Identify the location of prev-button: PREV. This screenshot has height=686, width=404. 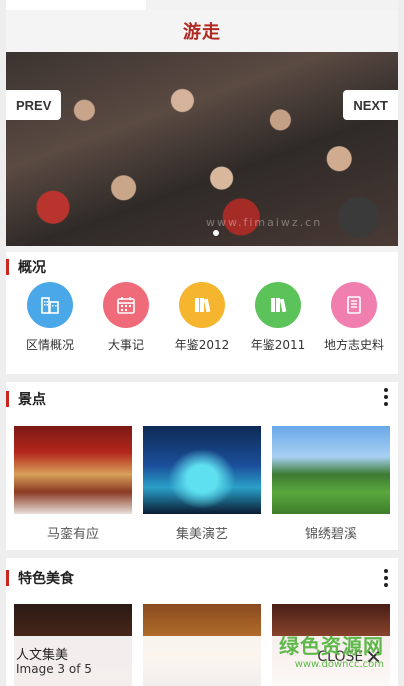
(34, 105).